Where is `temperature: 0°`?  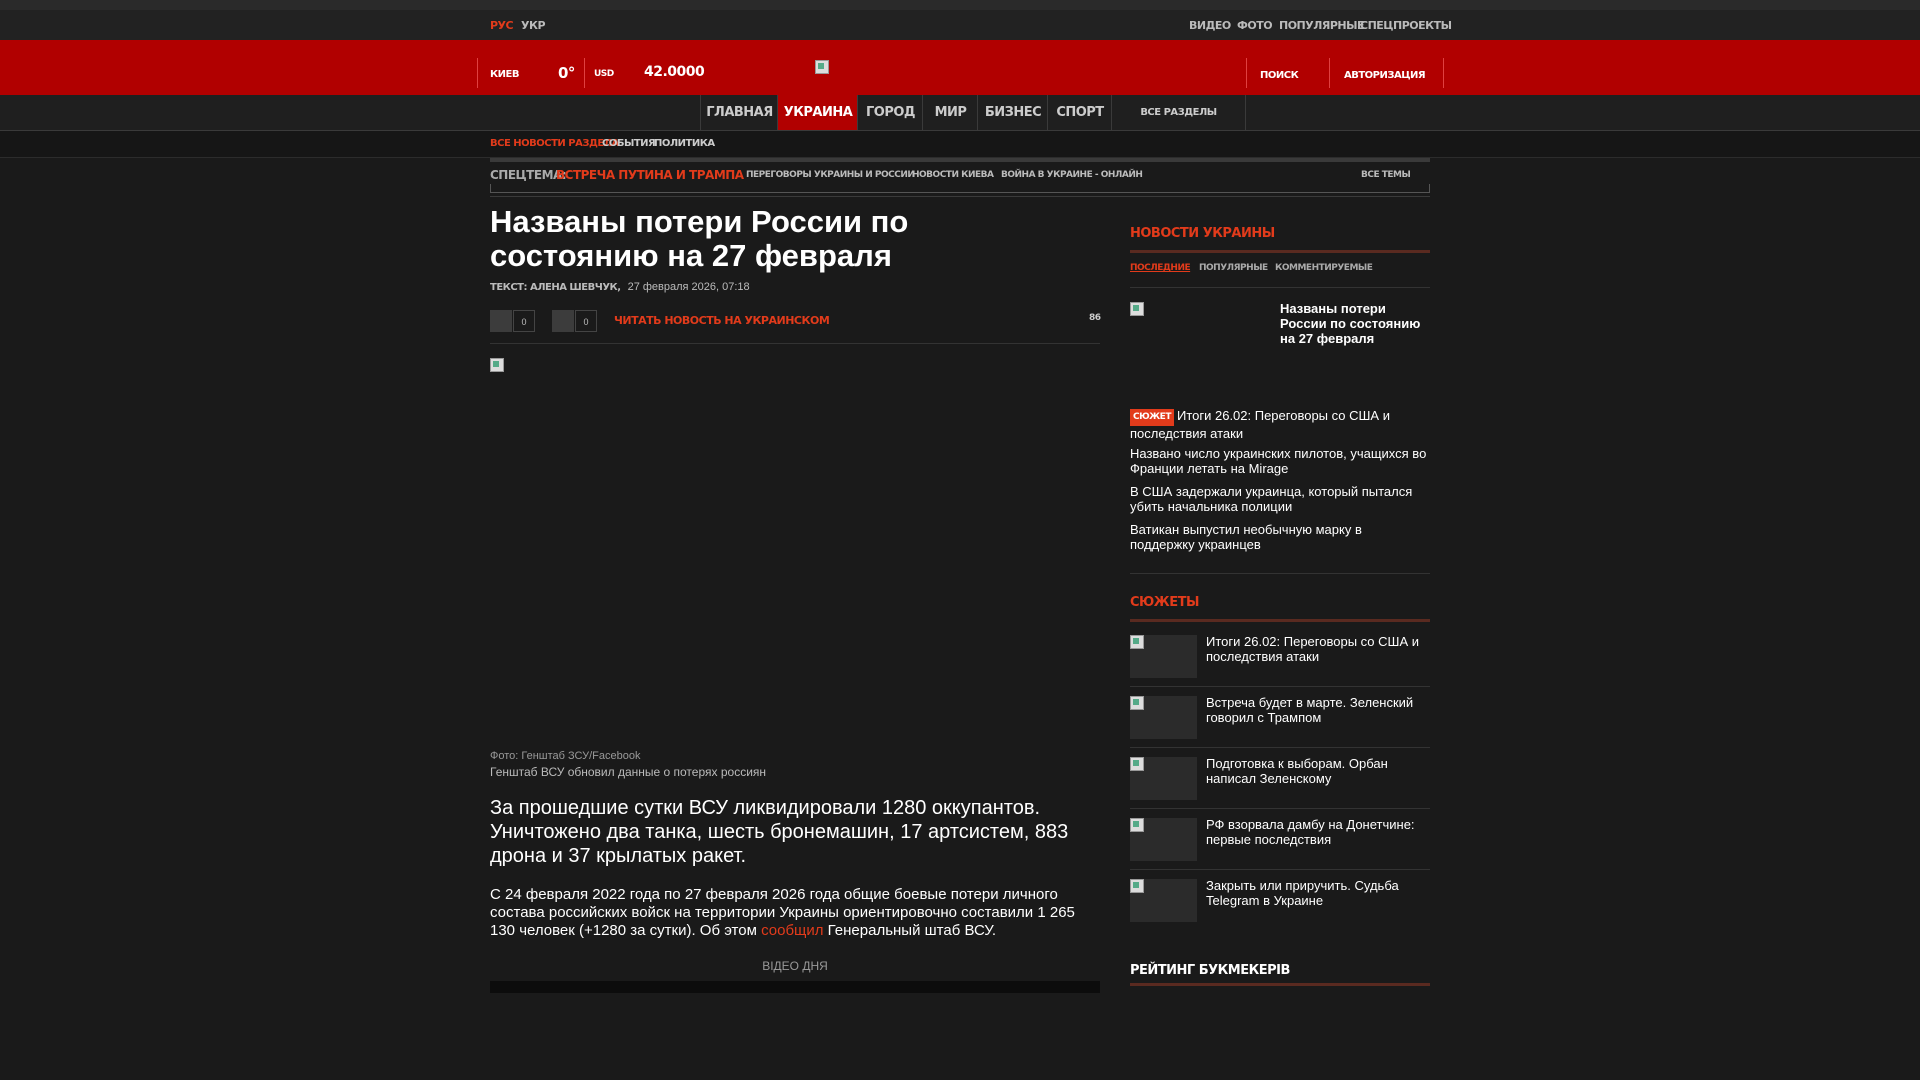 temperature: 0° is located at coordinates (566, 73).